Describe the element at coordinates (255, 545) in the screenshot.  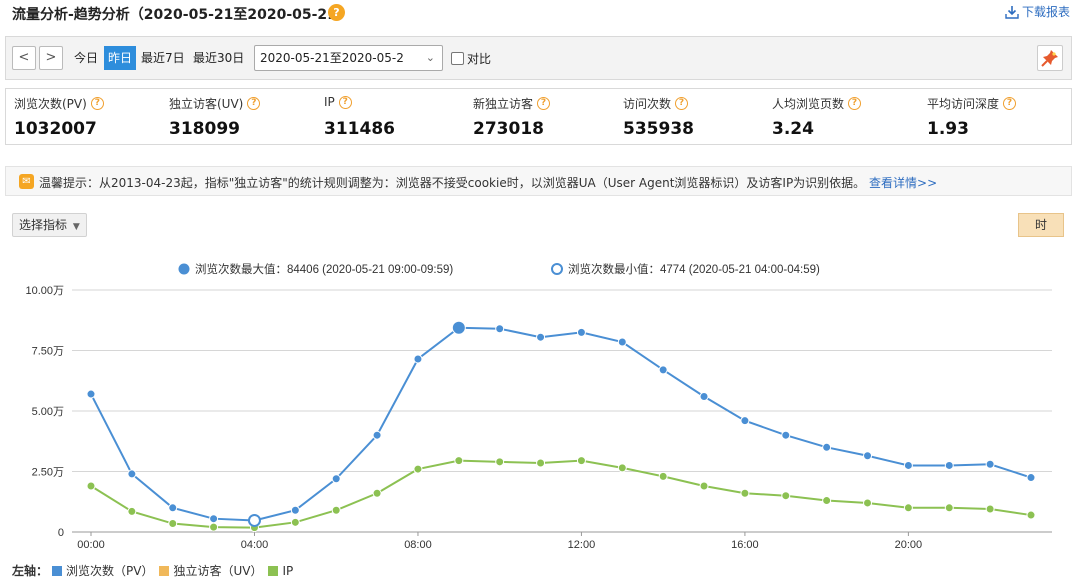
I see `x-tick-label: 04:00` at that location.